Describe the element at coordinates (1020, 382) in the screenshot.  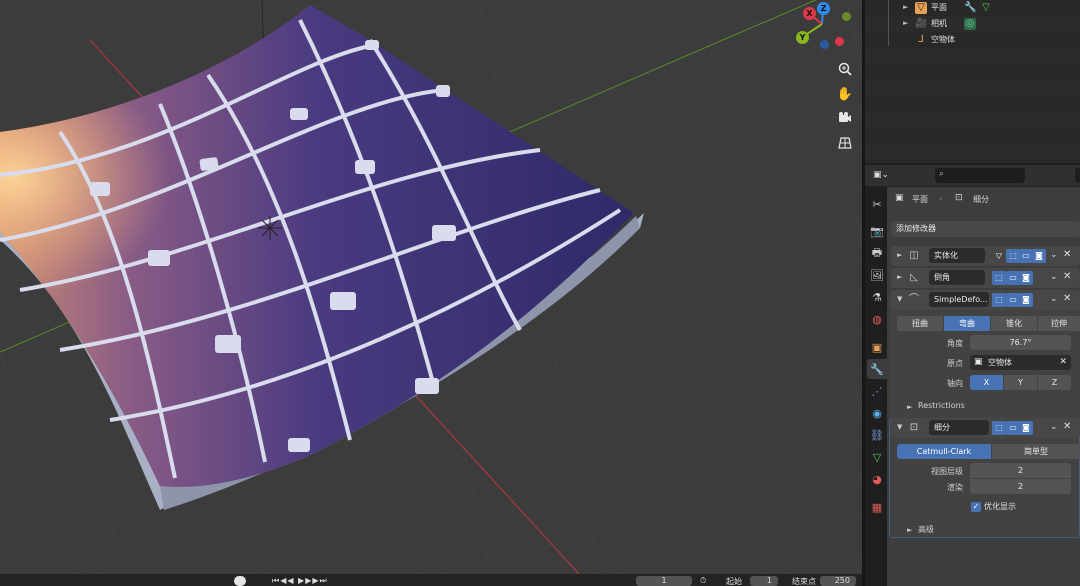
I see `axis-y-button: Y` at that location.